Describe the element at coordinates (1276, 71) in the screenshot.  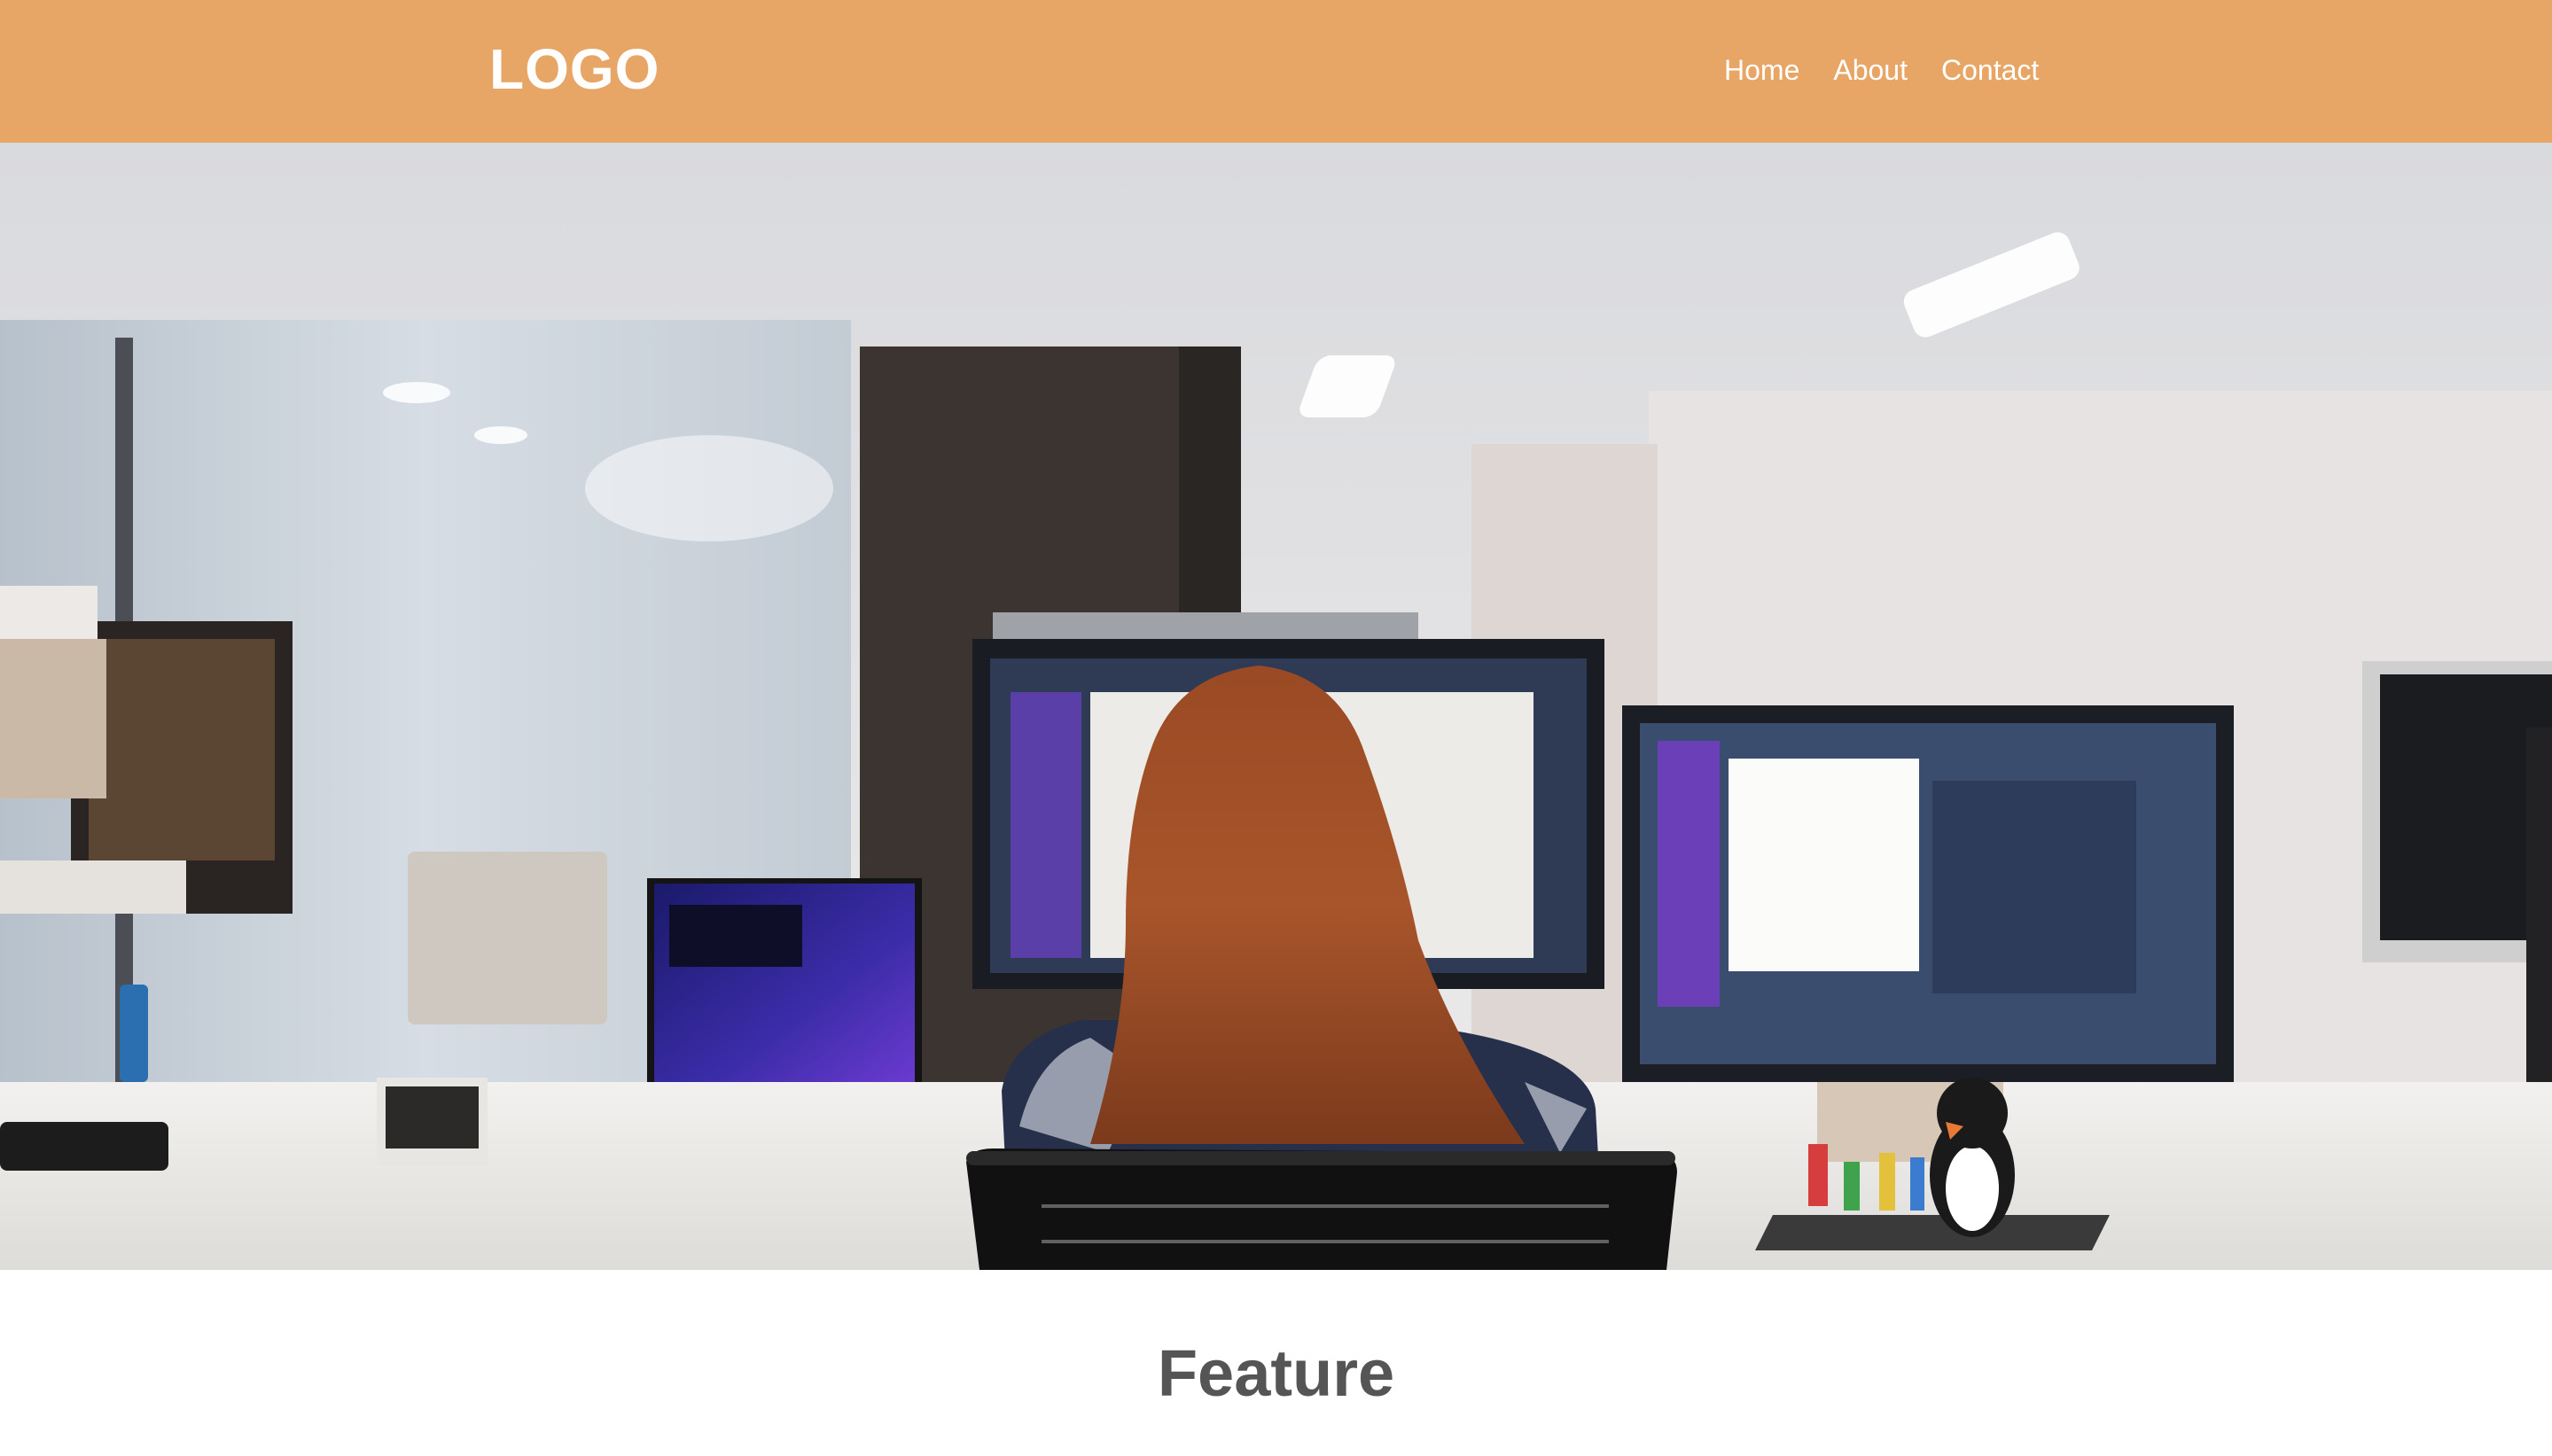
I see `site-header: LOGO Home About Contact` at that location.